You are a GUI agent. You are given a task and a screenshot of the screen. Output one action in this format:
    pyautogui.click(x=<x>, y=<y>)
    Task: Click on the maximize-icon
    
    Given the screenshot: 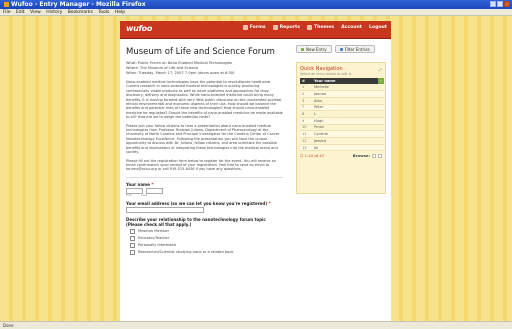 What is the action you would take?
    pyautogui.click(x=500, y=4)
    